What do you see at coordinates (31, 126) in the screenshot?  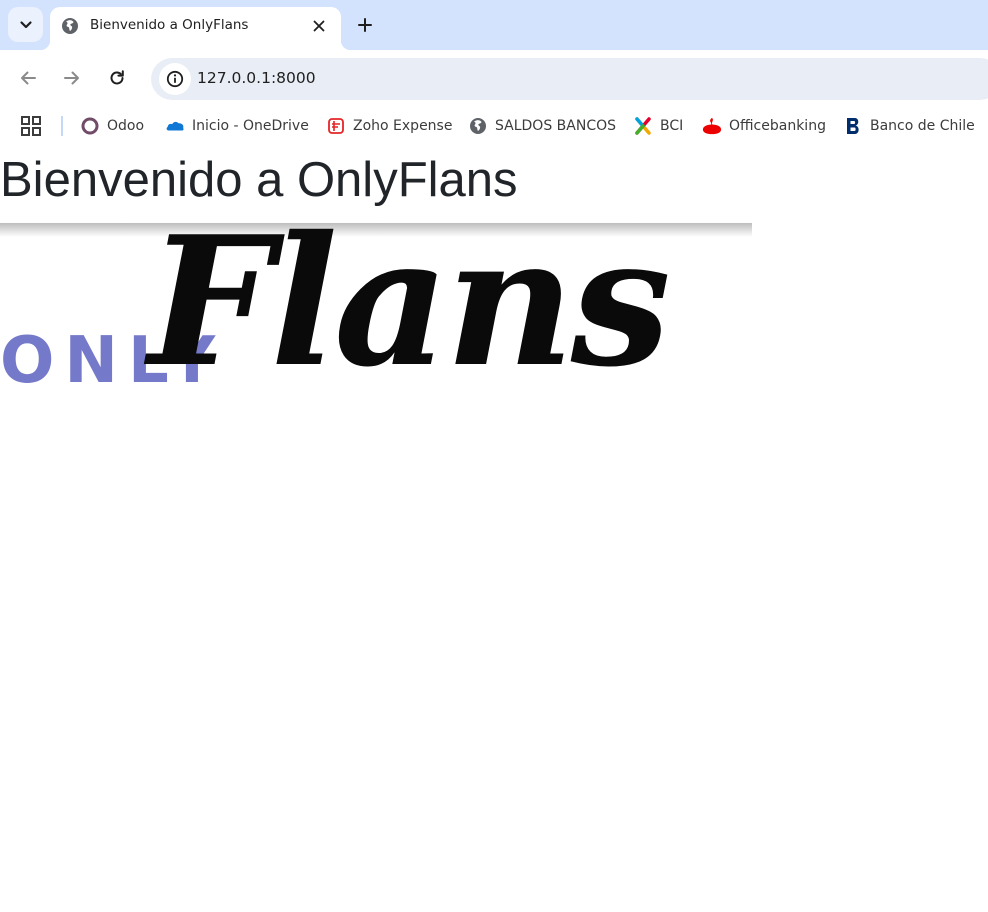 I see `apps-grid-icon` at bounding box center [31, 126].